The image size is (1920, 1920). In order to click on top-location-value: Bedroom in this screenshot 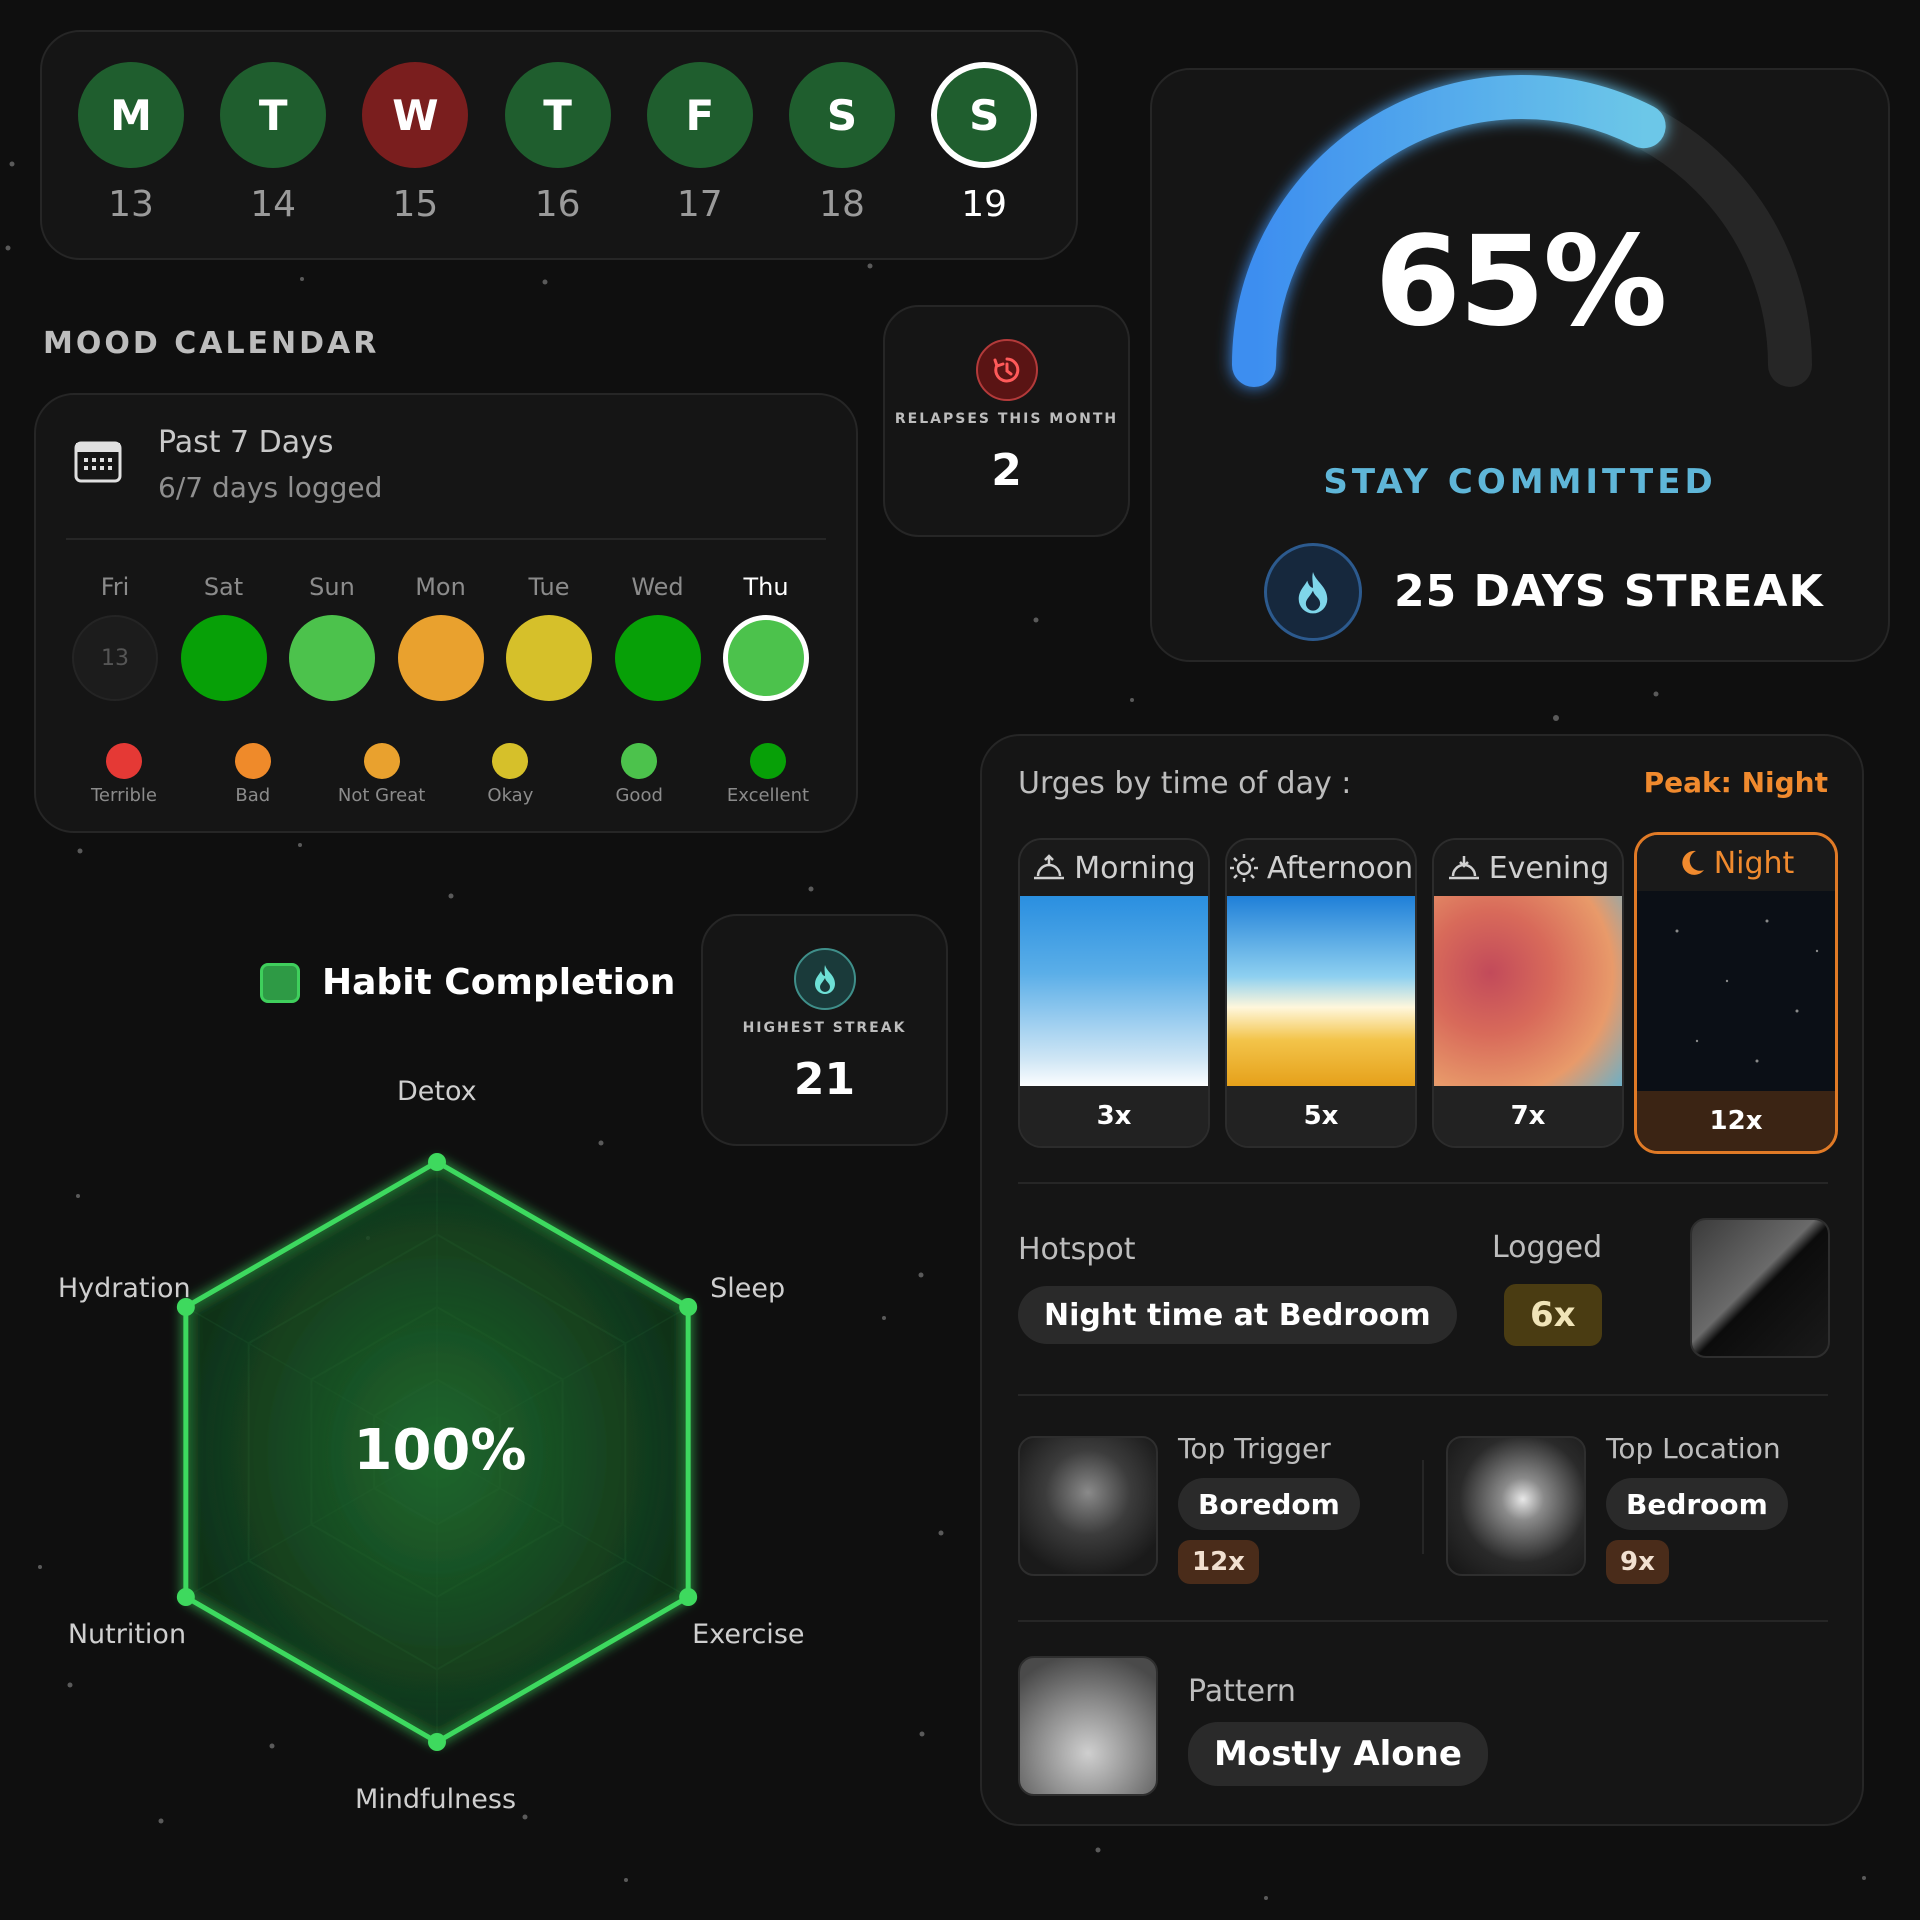, I will do `click(1697, 1504)`.